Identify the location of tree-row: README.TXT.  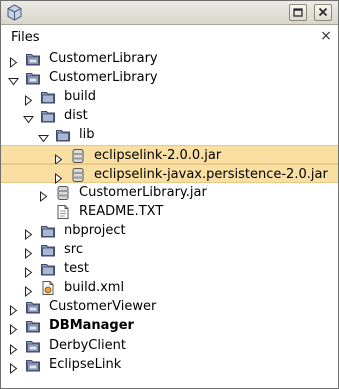
(169, 211).